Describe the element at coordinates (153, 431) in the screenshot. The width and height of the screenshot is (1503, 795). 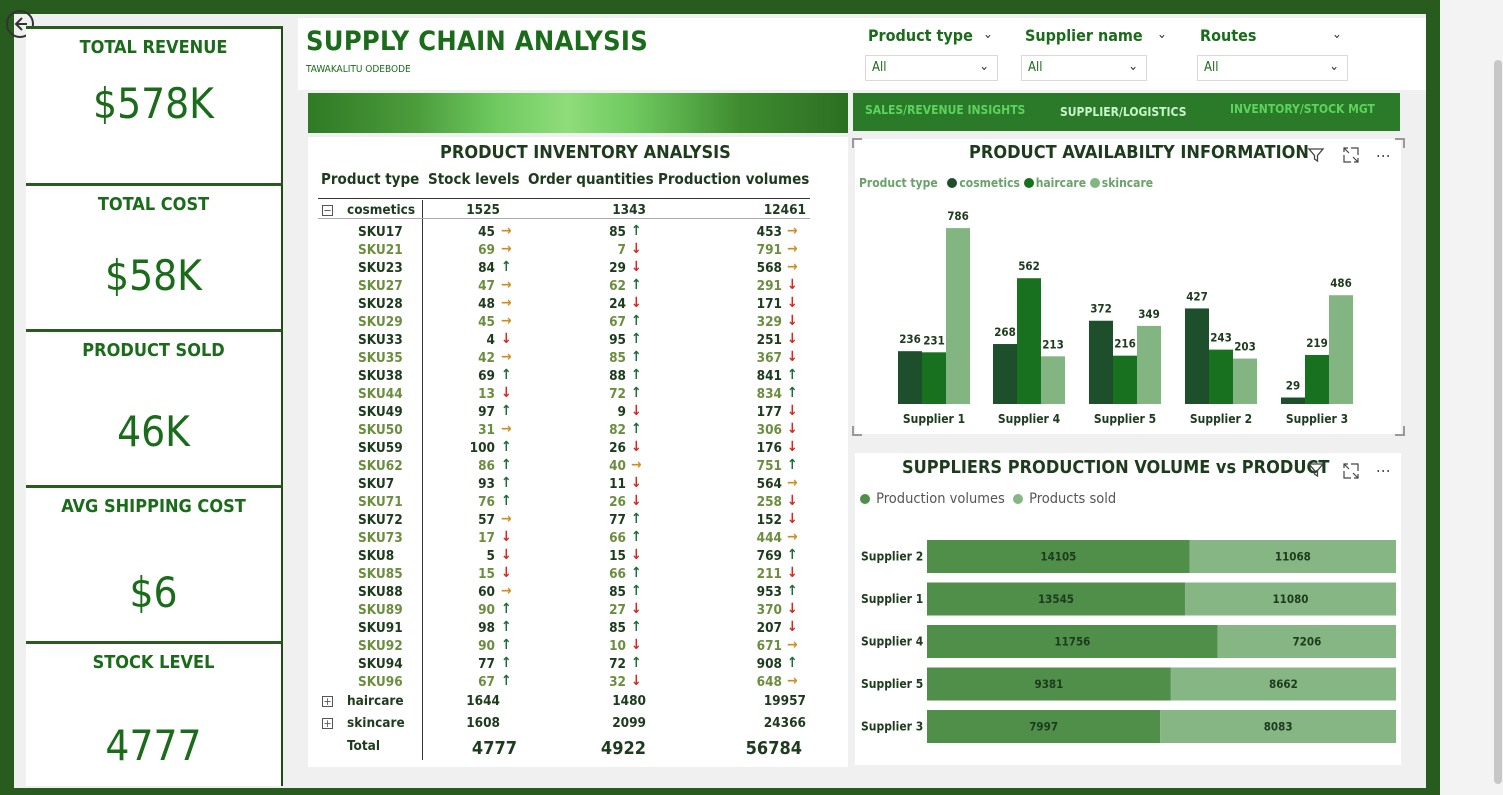
I see `kpi-value: 46K` at that location.